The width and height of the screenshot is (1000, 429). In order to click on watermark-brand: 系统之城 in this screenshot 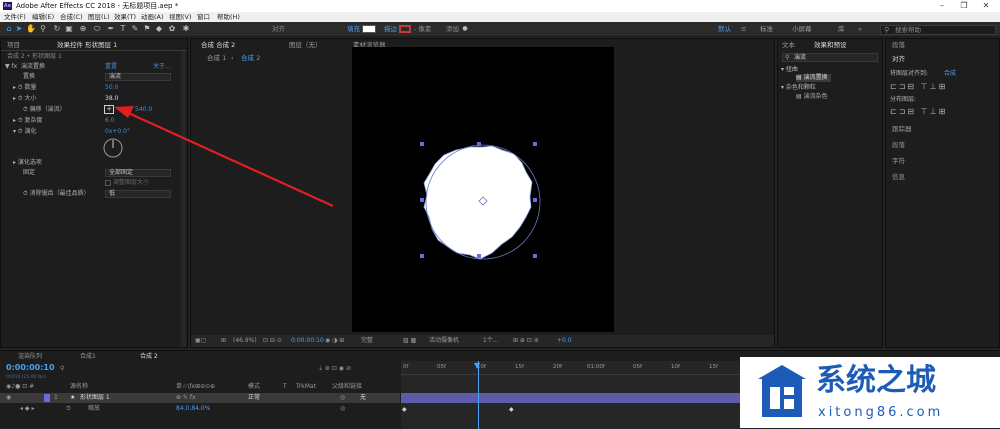, I will do `click(876, 380)`.